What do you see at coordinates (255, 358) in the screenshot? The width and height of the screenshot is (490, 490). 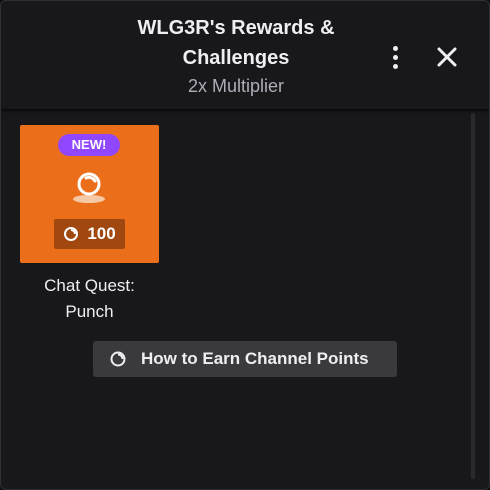 I see `how-to-earn-label: How to Earn Channel Points` at bounding box center [255, 358].